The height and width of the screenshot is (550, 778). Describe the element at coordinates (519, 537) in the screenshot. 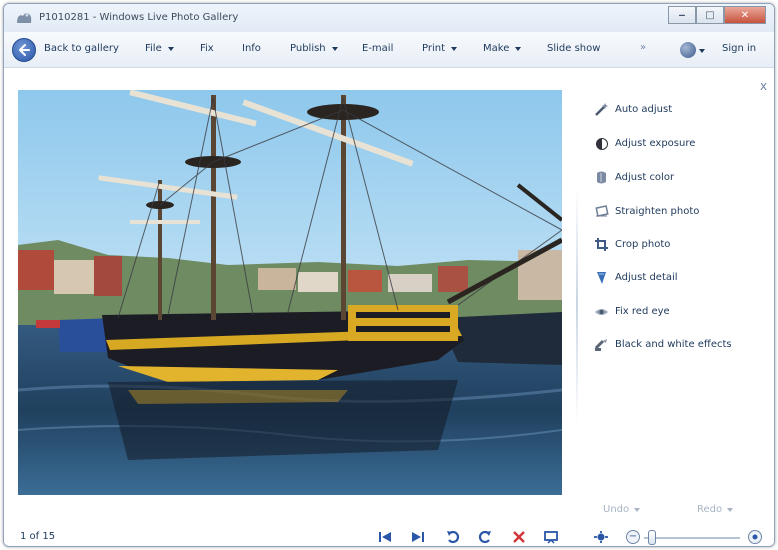

I see `delete-icon` at that location.